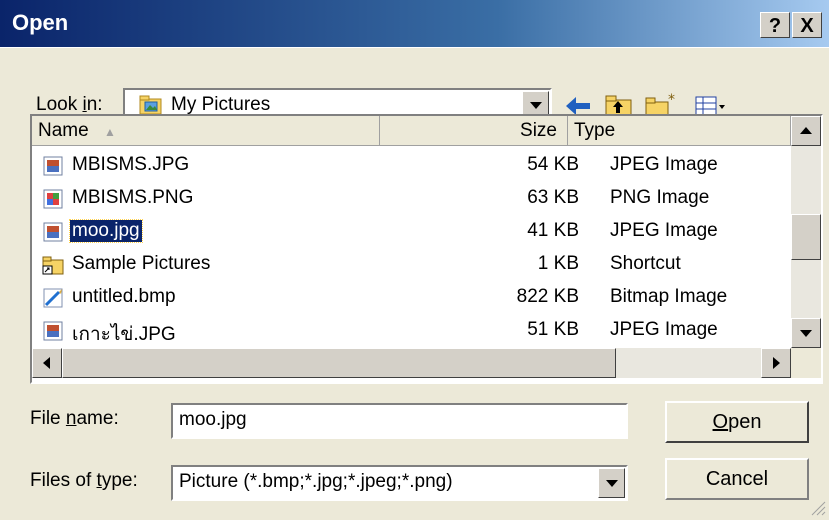  I want to click on horizontal-scrollbar, so click(411, 363).